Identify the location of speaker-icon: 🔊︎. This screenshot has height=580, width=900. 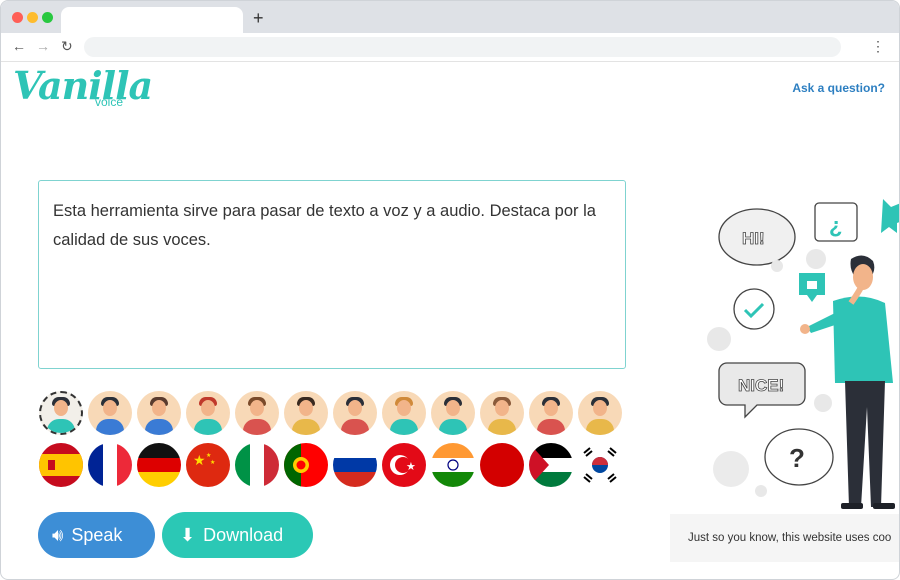
(58, 534).